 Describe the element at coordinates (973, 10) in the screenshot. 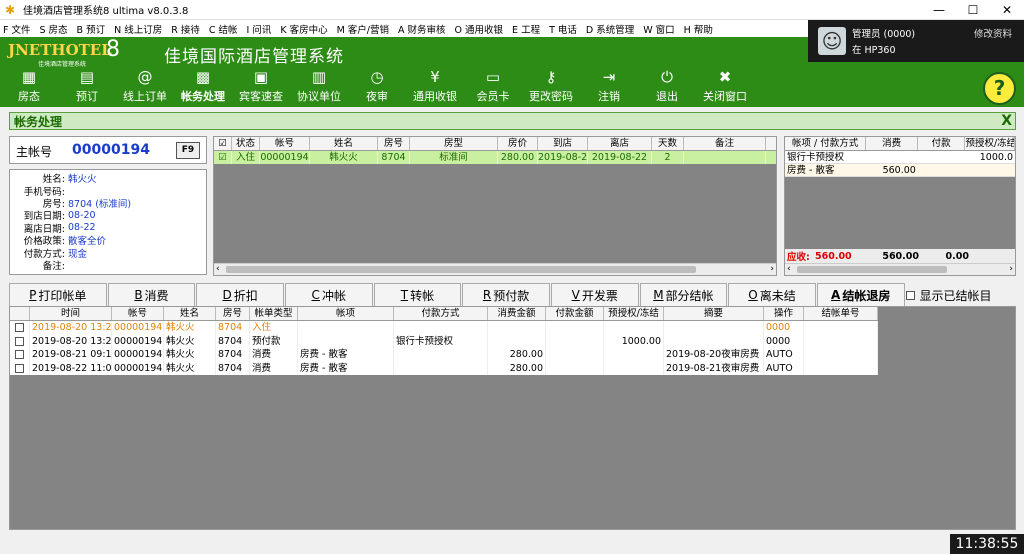

I see `maximize-button: ☐` at that location.